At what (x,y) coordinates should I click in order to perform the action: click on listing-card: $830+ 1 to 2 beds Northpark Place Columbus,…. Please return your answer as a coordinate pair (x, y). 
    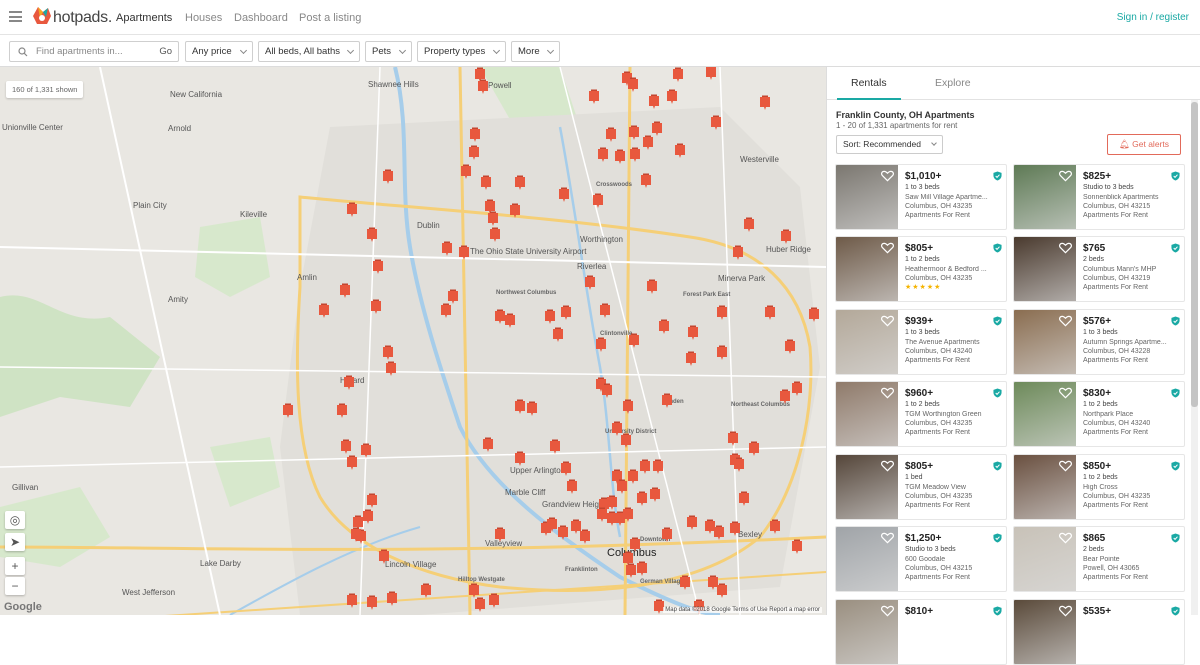
    Looking at the image, I should click on (1099, 414).